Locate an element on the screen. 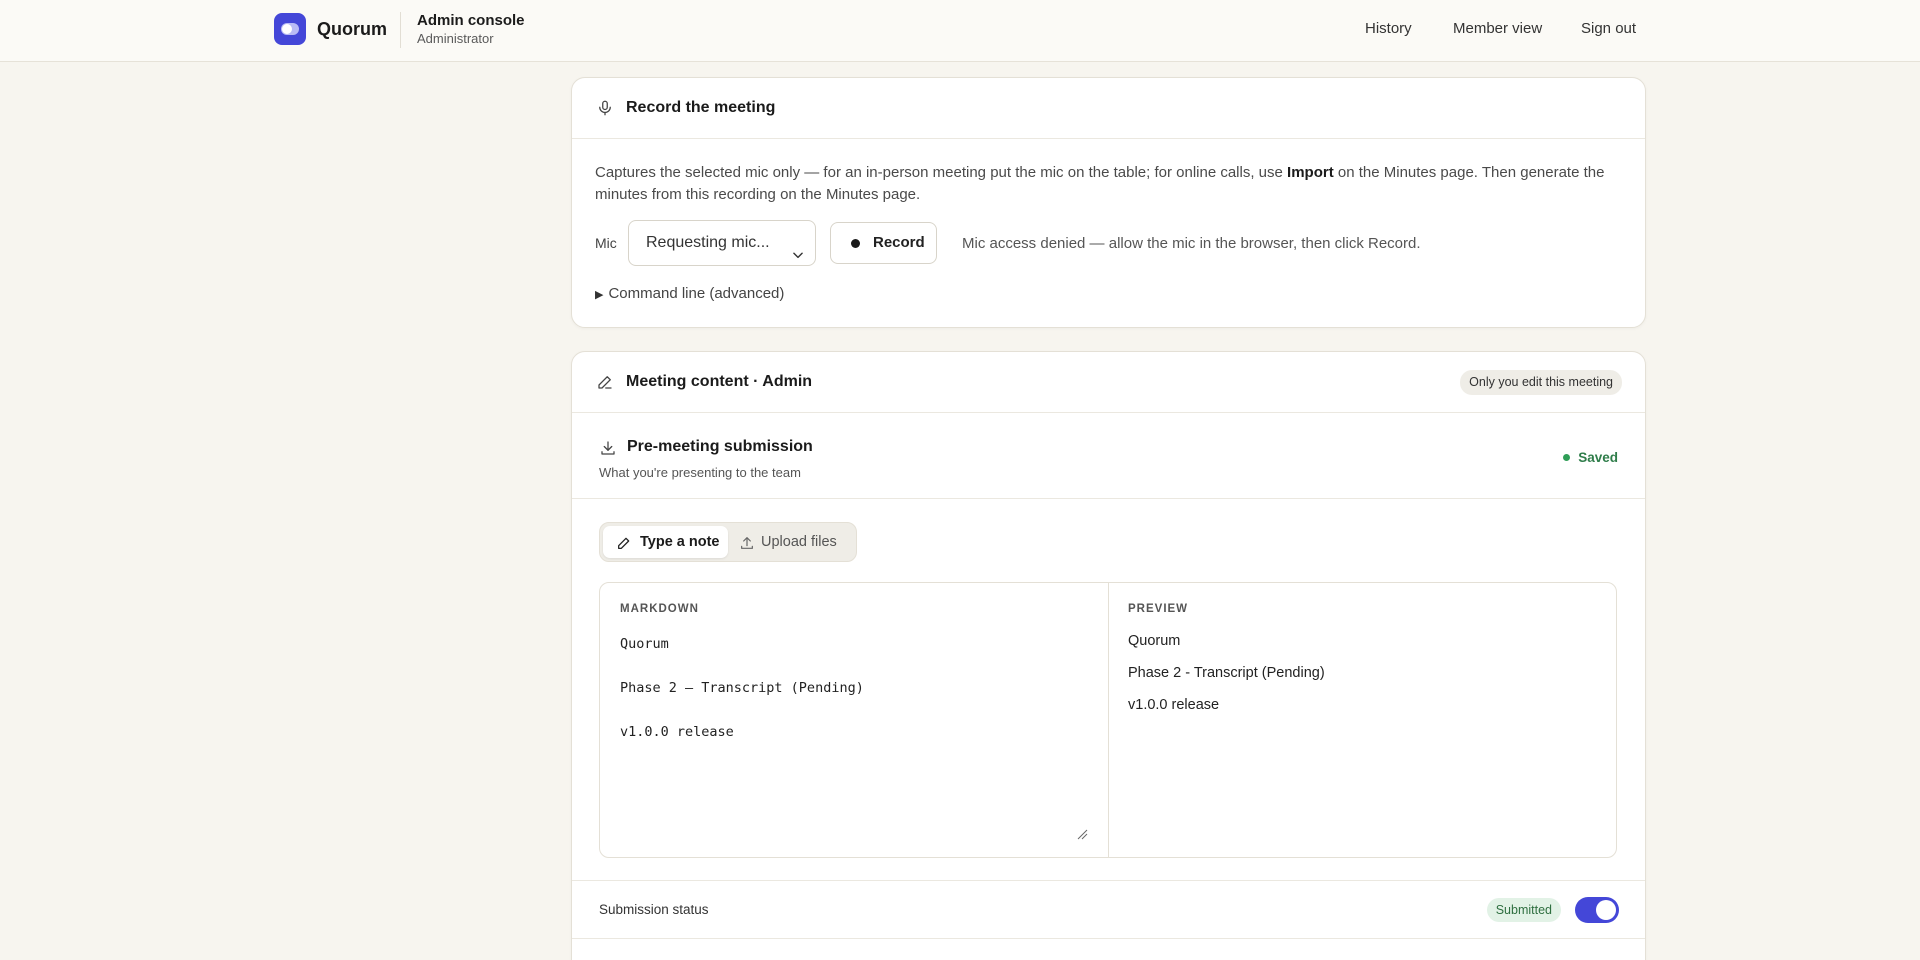 The height and width of the screenshot is (960, 1920). brand-name: Quorum is located at coordinates (352, 28).